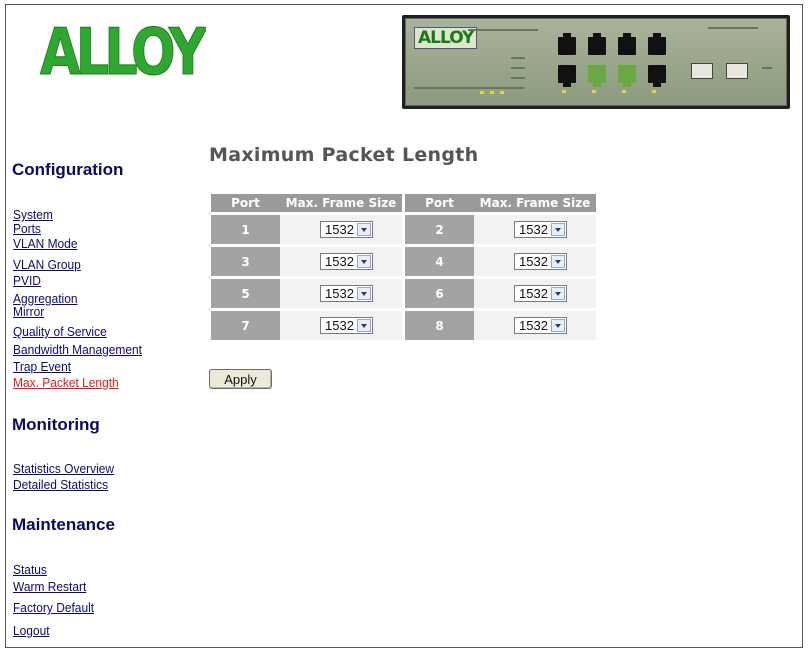 This screenshot has width=809, height=654. What do you see at coordinates (245, 325) in the screenshot?
I see `port-number: 7` at bounding box center [245, 325].